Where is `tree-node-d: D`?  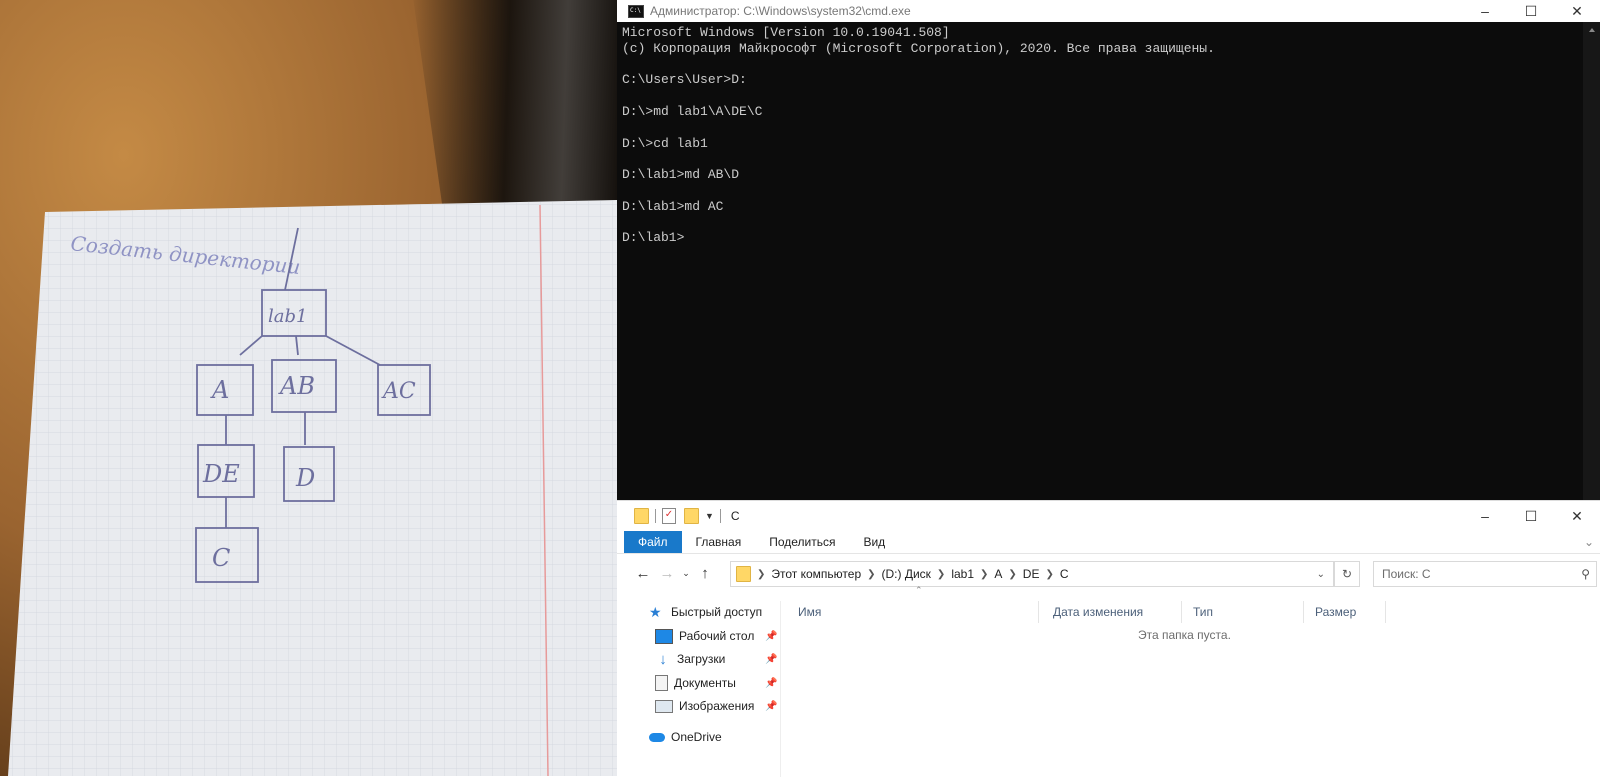
tree-node-d: D is located at coordinates (305, 478).